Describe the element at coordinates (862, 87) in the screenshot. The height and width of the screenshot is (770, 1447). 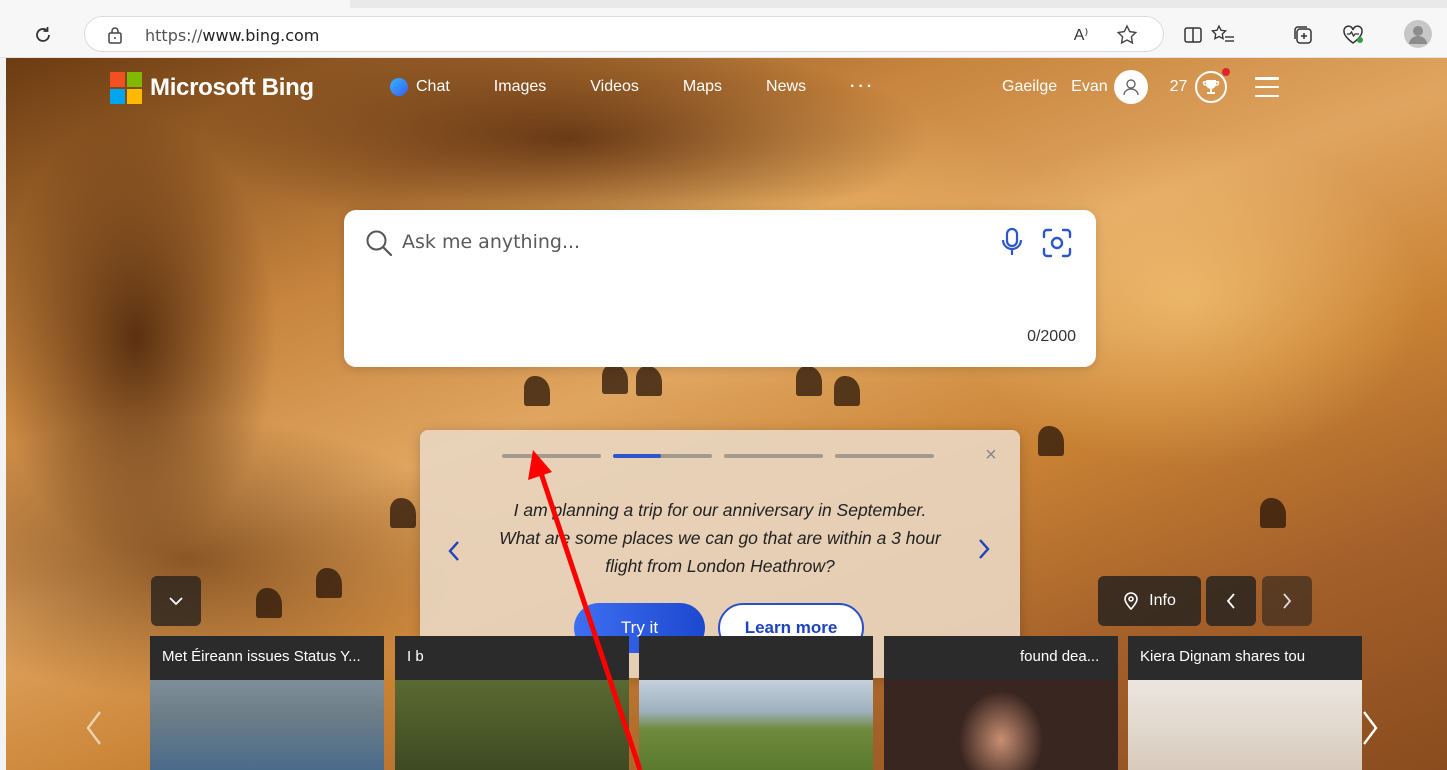
I see `more-icon: ···` at that location.